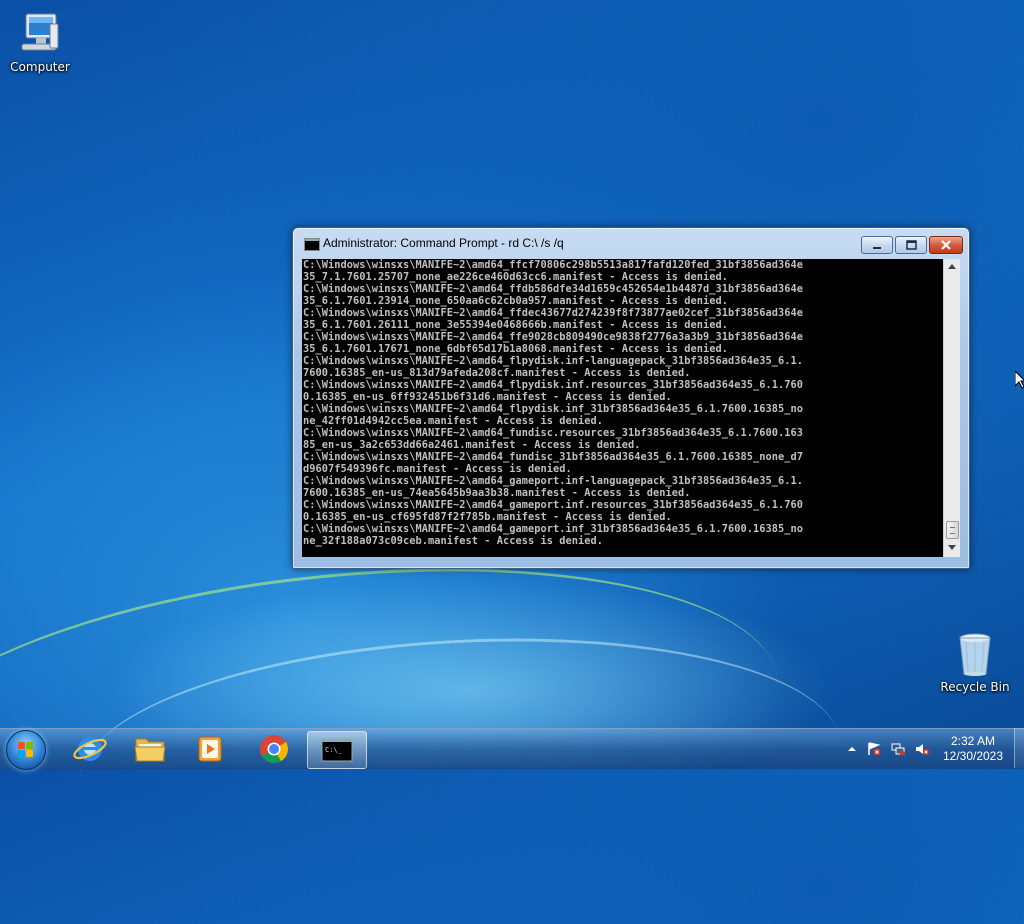 Image resolution: width=1024 pixels, height=924 pixels. I want to click on desktop-icon-recycle-bin: Recycle Bin, so click(975, 662).